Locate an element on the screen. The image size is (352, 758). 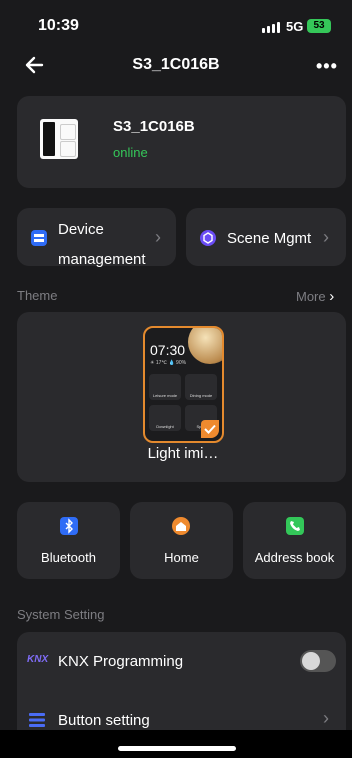
home-indicator is located at coordinates (177, 748).